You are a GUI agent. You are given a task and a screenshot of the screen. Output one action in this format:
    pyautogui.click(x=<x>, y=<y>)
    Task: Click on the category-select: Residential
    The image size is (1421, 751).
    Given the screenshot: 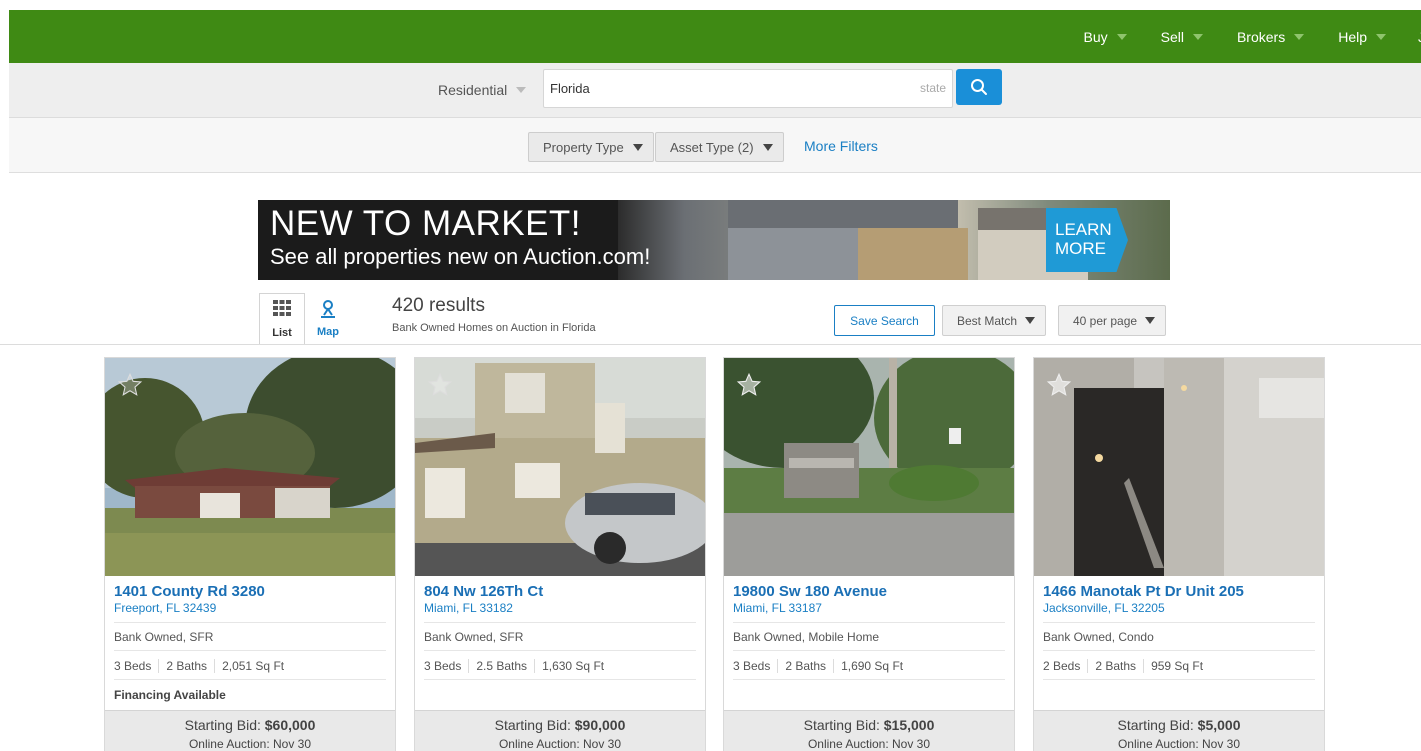 What is the action you would take?
    pyautogui.click(x=482, y=90)
    